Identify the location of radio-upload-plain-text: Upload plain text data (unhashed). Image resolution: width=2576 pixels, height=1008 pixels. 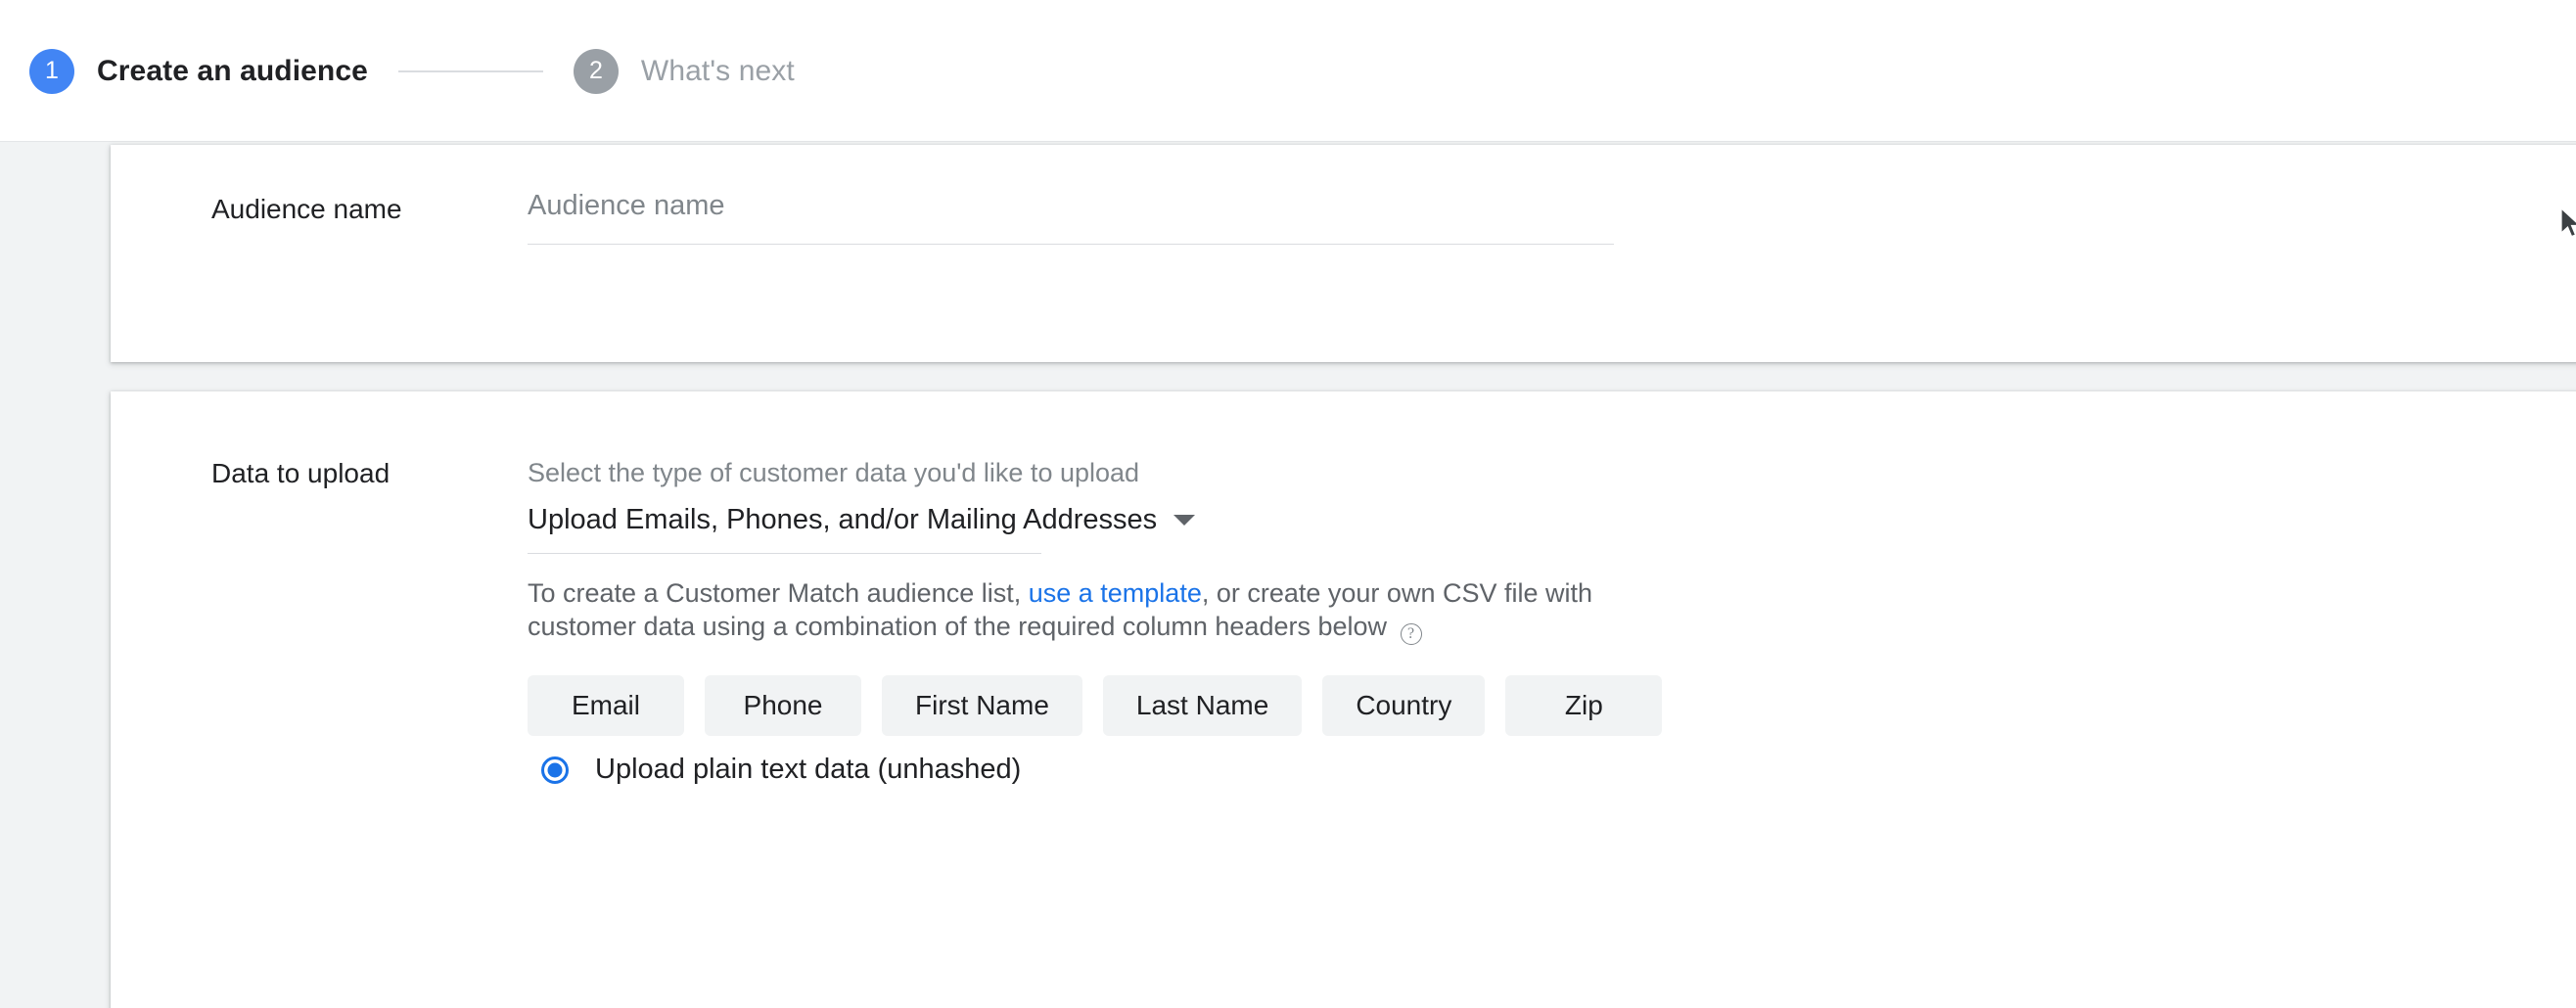
(781, 770).